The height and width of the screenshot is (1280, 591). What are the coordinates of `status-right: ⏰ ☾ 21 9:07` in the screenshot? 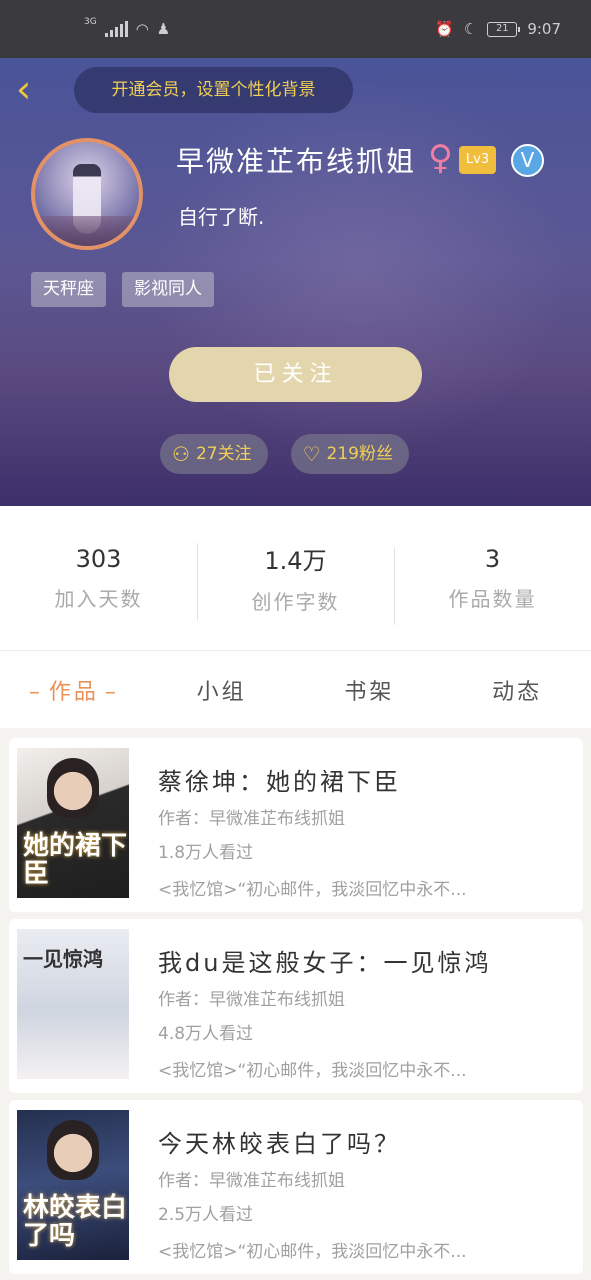 It's located at (498, 29).